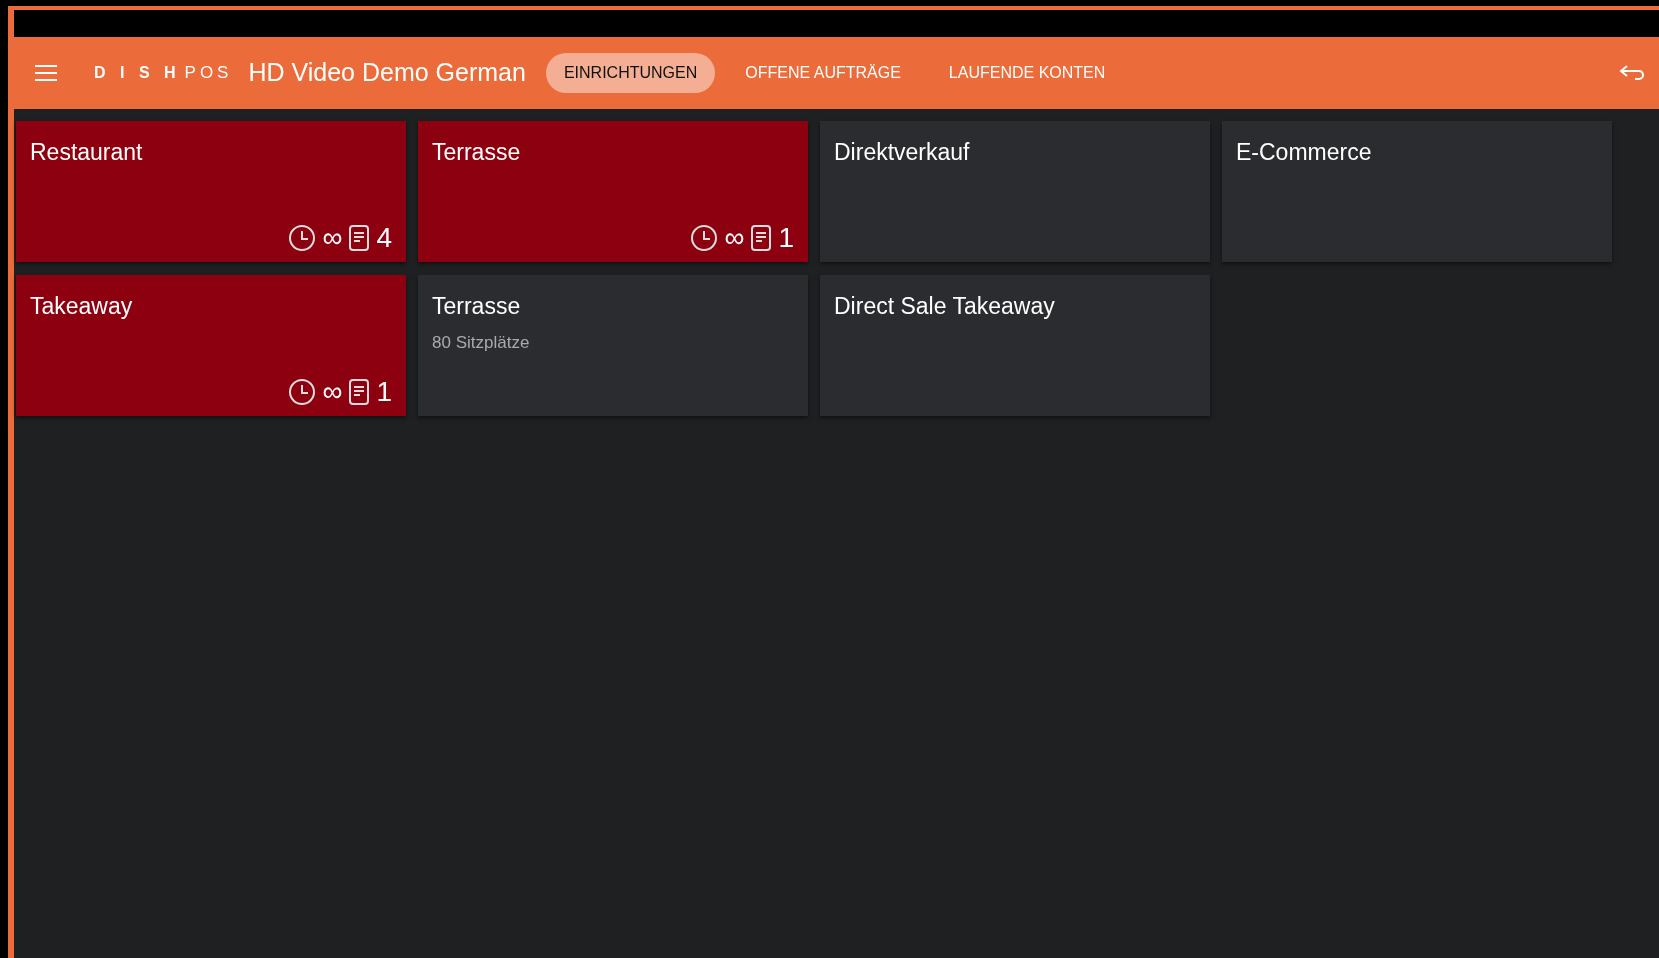  Describe the element at coordinates (211, 345) in the screenshot. I see `area-tile: Takeaway ∞ 1` at that location.